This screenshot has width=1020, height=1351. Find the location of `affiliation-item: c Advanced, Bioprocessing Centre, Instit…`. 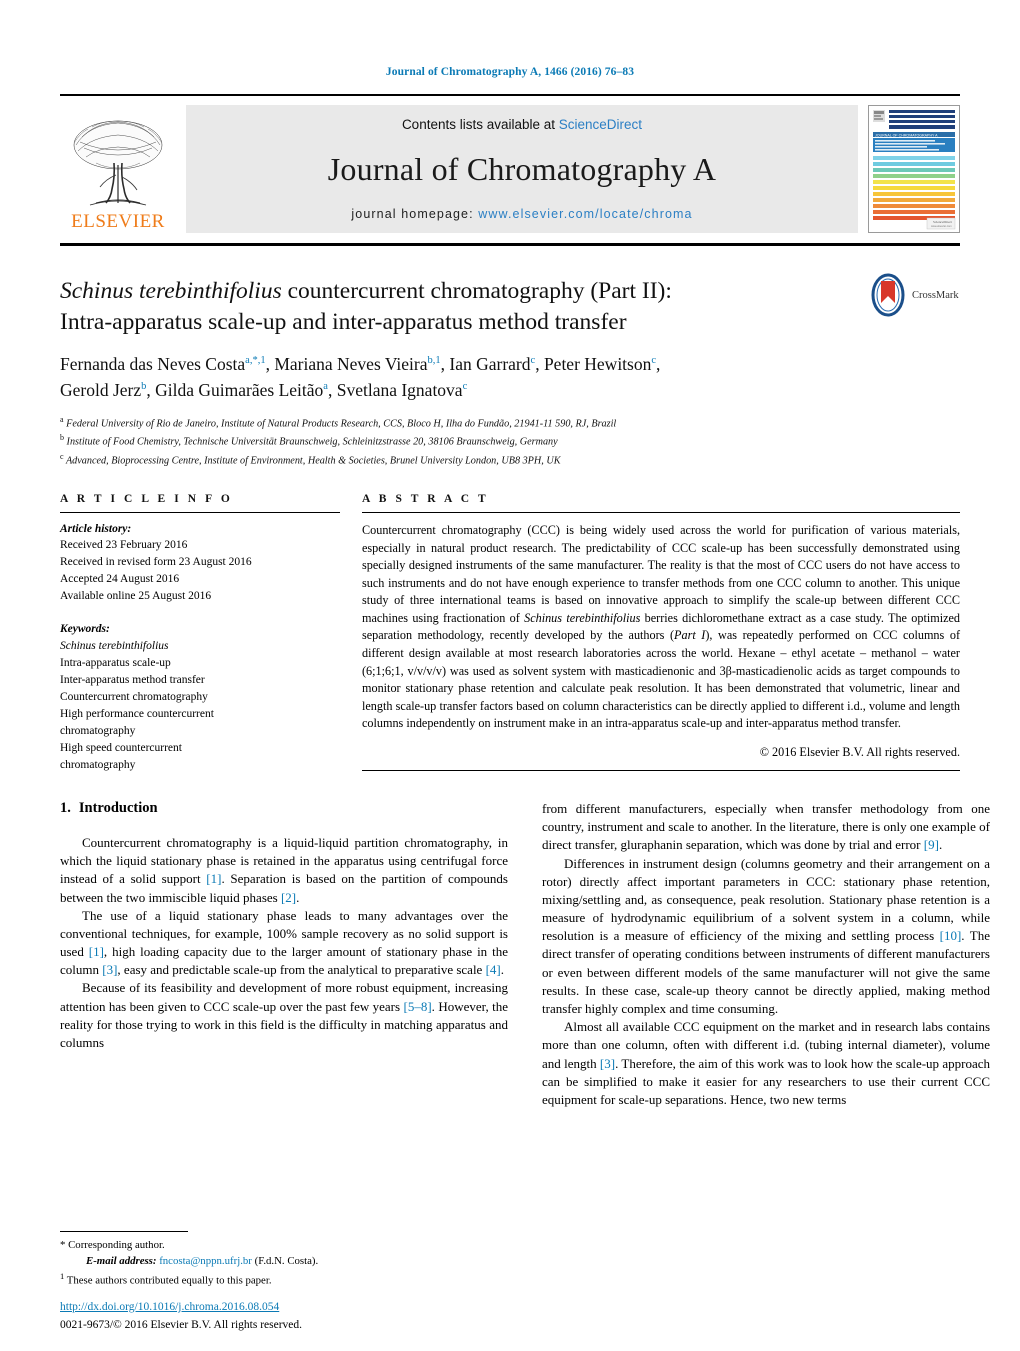

affiliation-item: c Advanced, Bioprocessing Centre, Instit… is located at coordinates (510, 460).